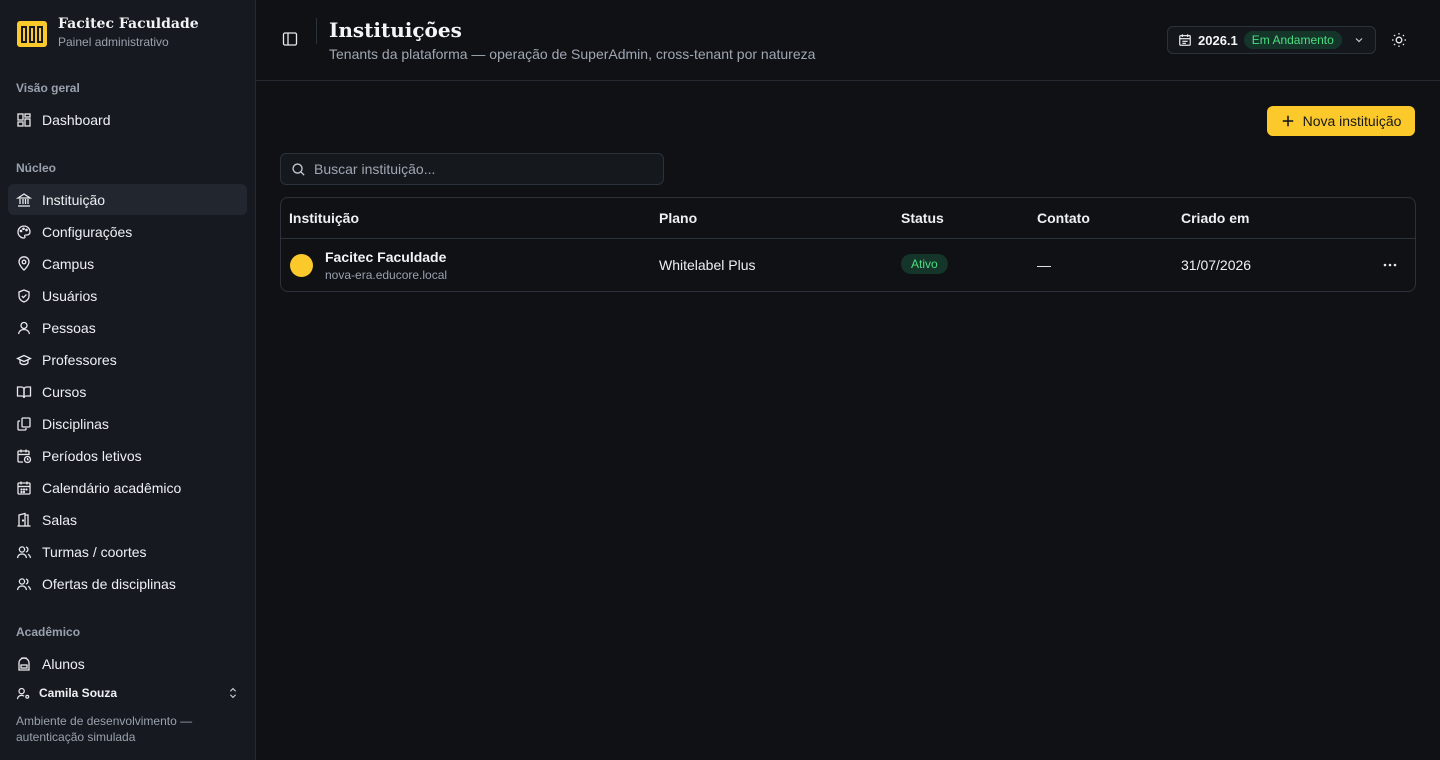 The height and width of the screenshot is (760, 1440). I want to click on sidebar-item-label: Pessoas, so click(69, 327).